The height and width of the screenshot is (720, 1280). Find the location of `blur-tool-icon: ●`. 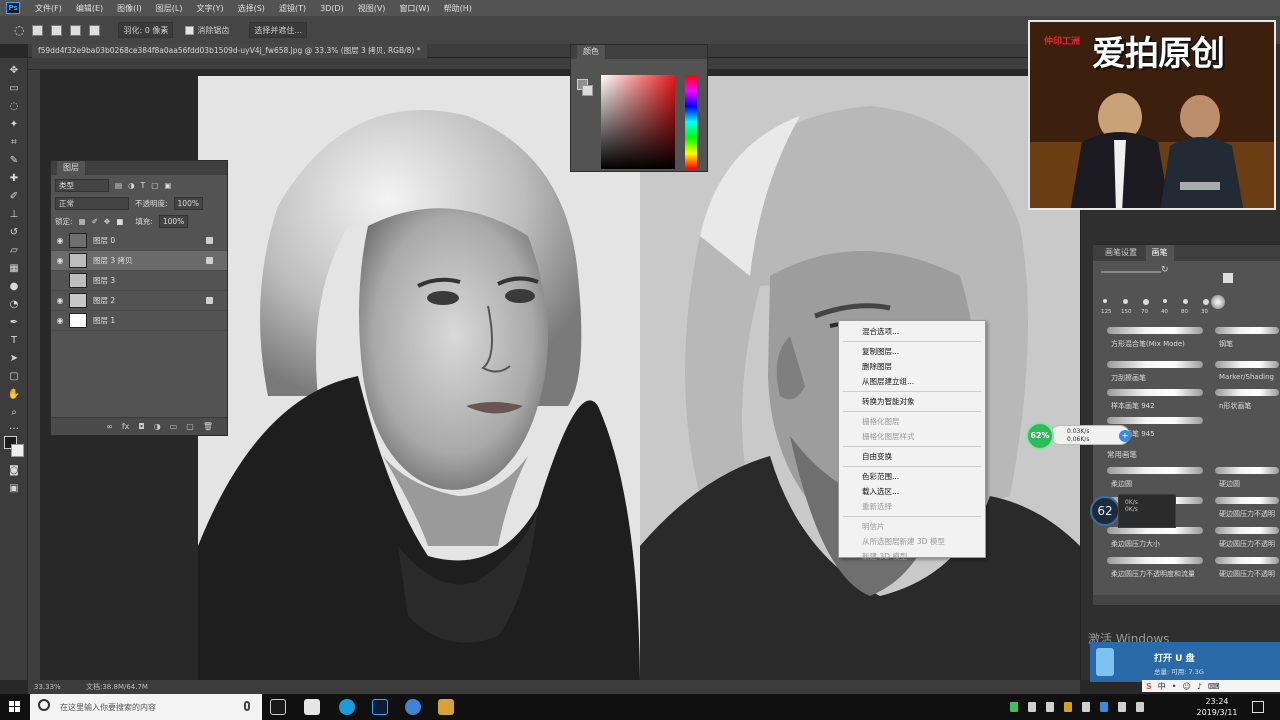

blur-tool-icon: ● is located at coordinates (14, 287).